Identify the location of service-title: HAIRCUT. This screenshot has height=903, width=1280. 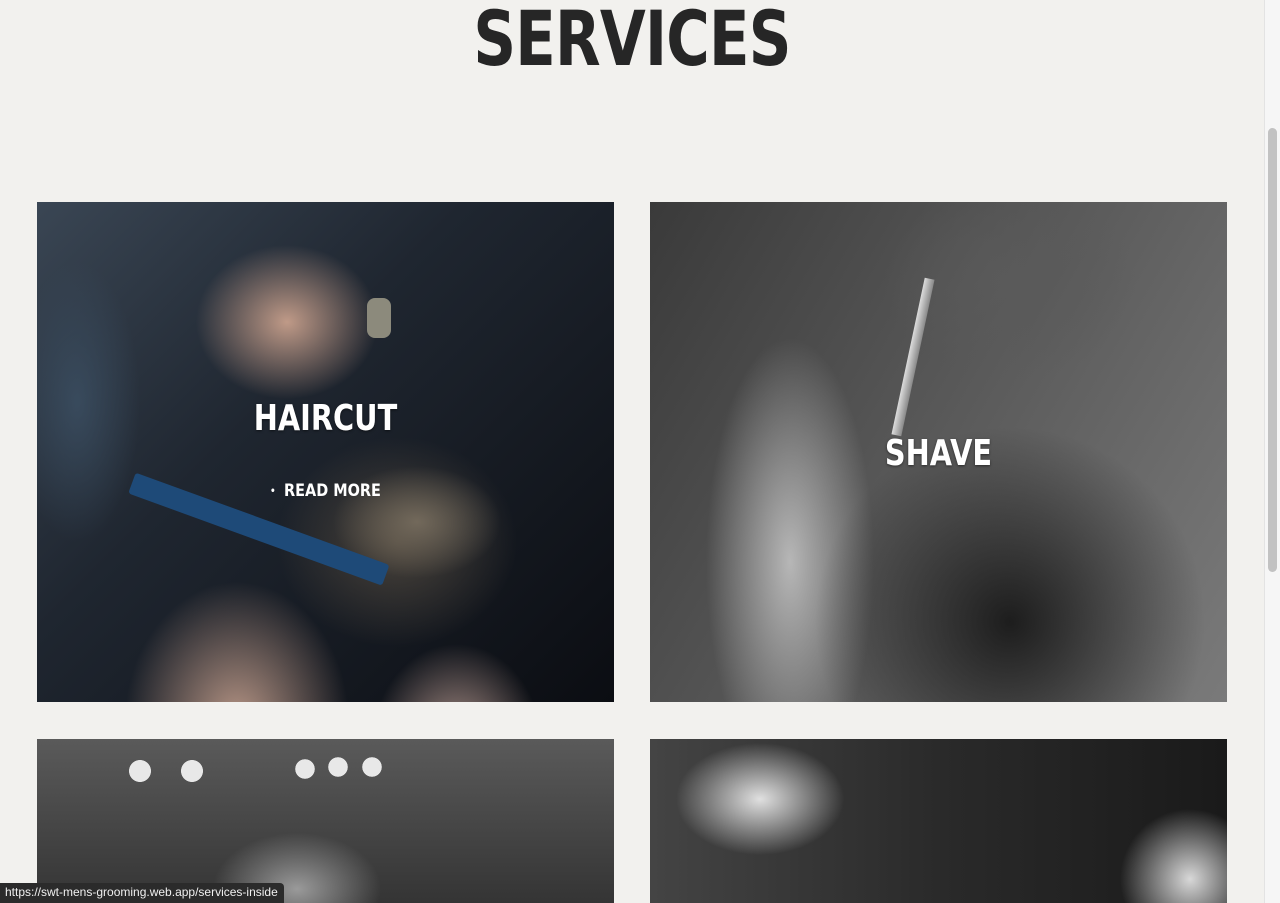
(325, 418).